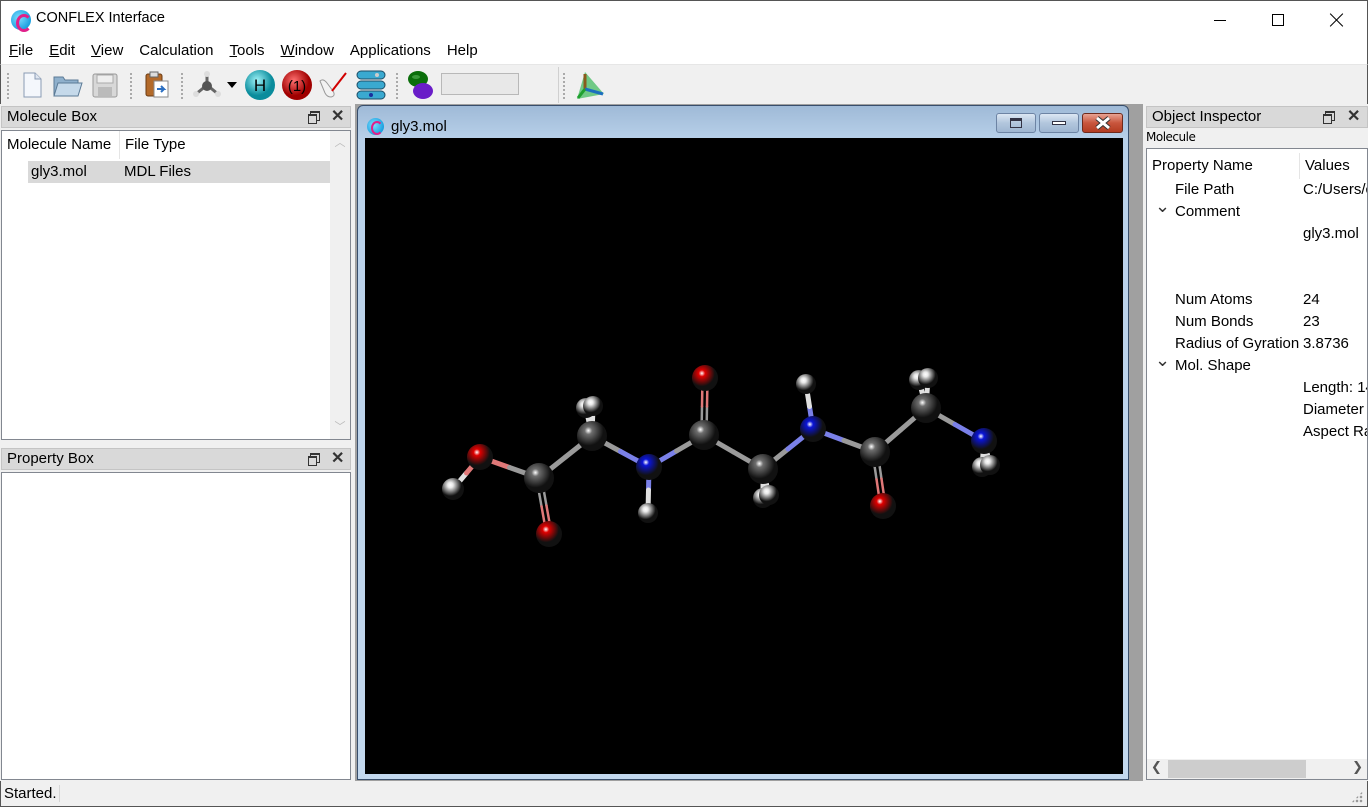 The height and width of the screenshot is (807, 1368). Describe the element at coordinates (1337, 20) in the screenshot. I see `close-button` at that location.